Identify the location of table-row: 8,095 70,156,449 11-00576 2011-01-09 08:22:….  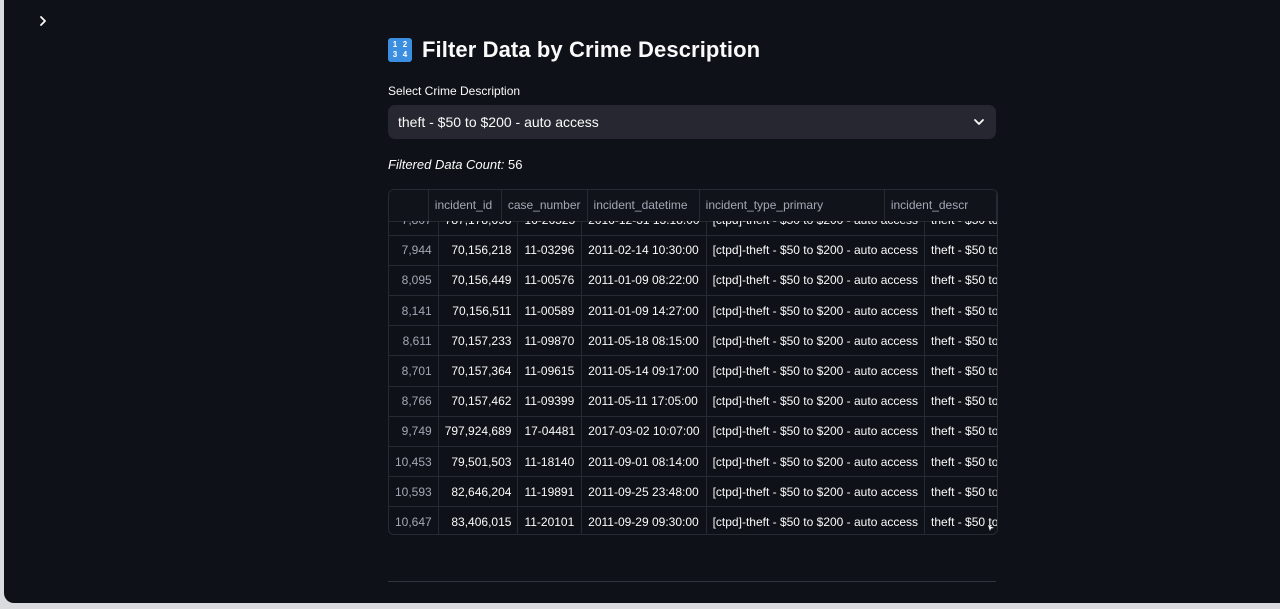
(693, 281).